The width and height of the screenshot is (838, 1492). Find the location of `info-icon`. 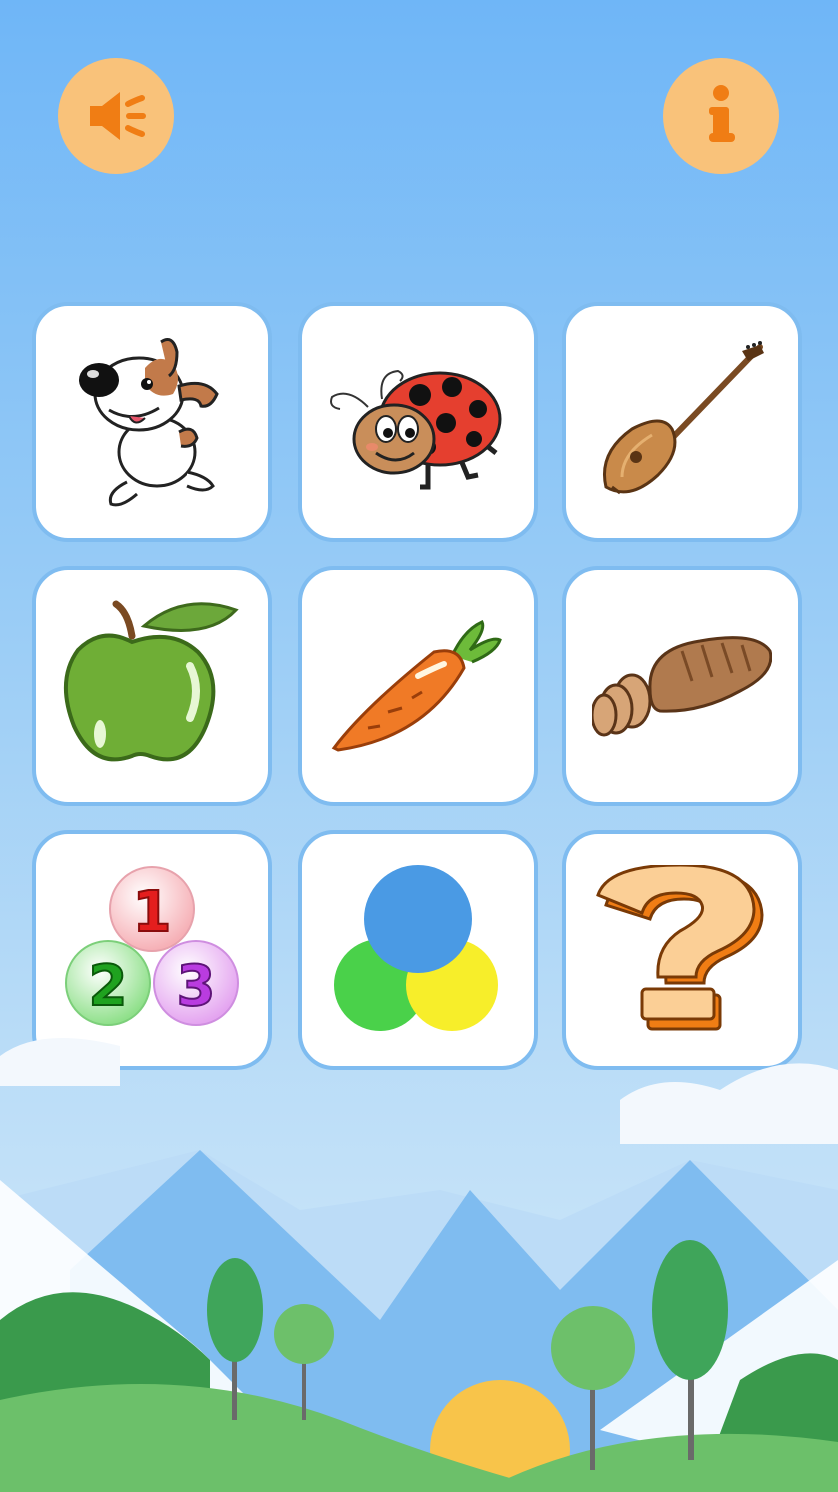

info-icon is located at coordinates (722, 113).